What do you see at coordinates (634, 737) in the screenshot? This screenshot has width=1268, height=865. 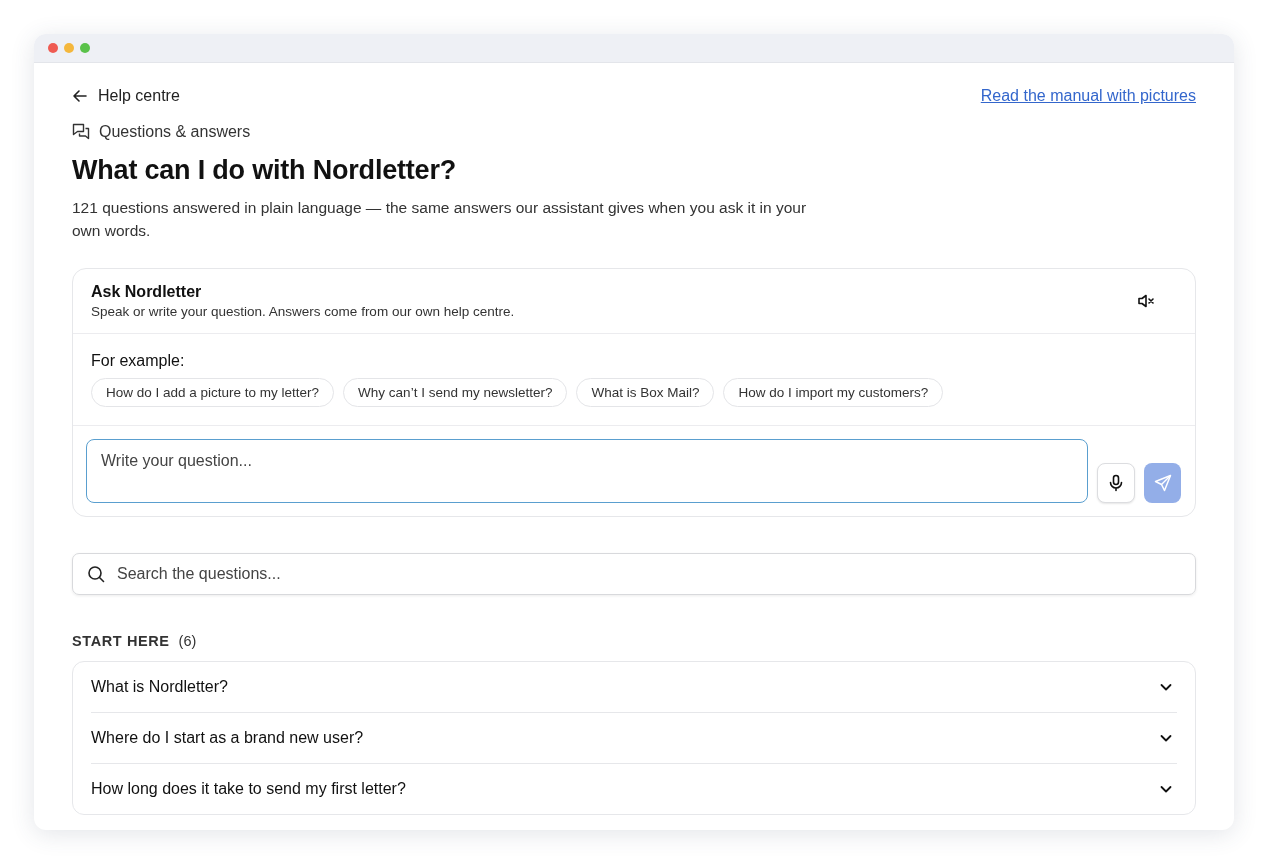 I see `question-row: Where do I start as a brand new user?` at bounding box center [634, 737].